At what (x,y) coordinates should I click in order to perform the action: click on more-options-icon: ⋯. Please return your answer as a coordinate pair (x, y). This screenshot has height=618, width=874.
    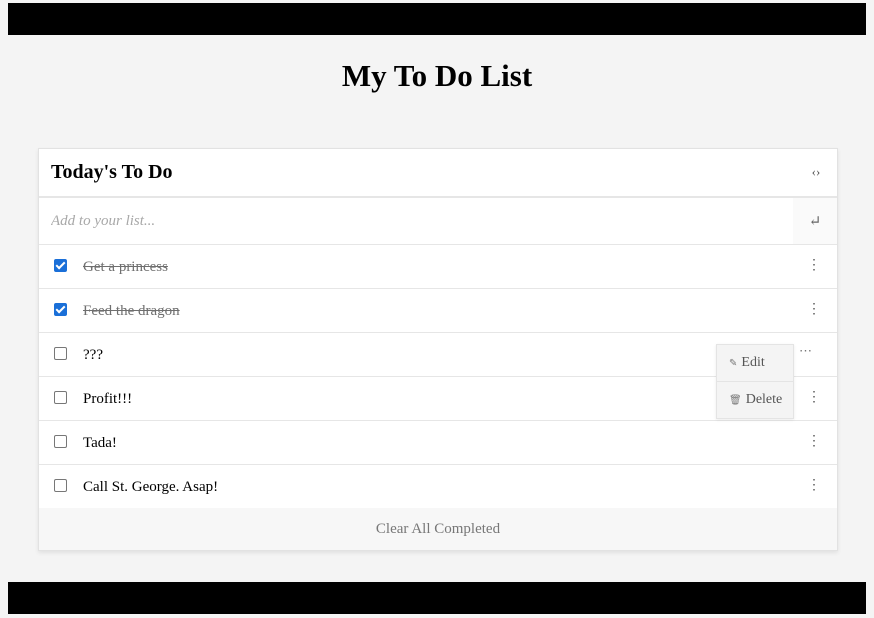
    Looking at the image, I should click on (806, 351).